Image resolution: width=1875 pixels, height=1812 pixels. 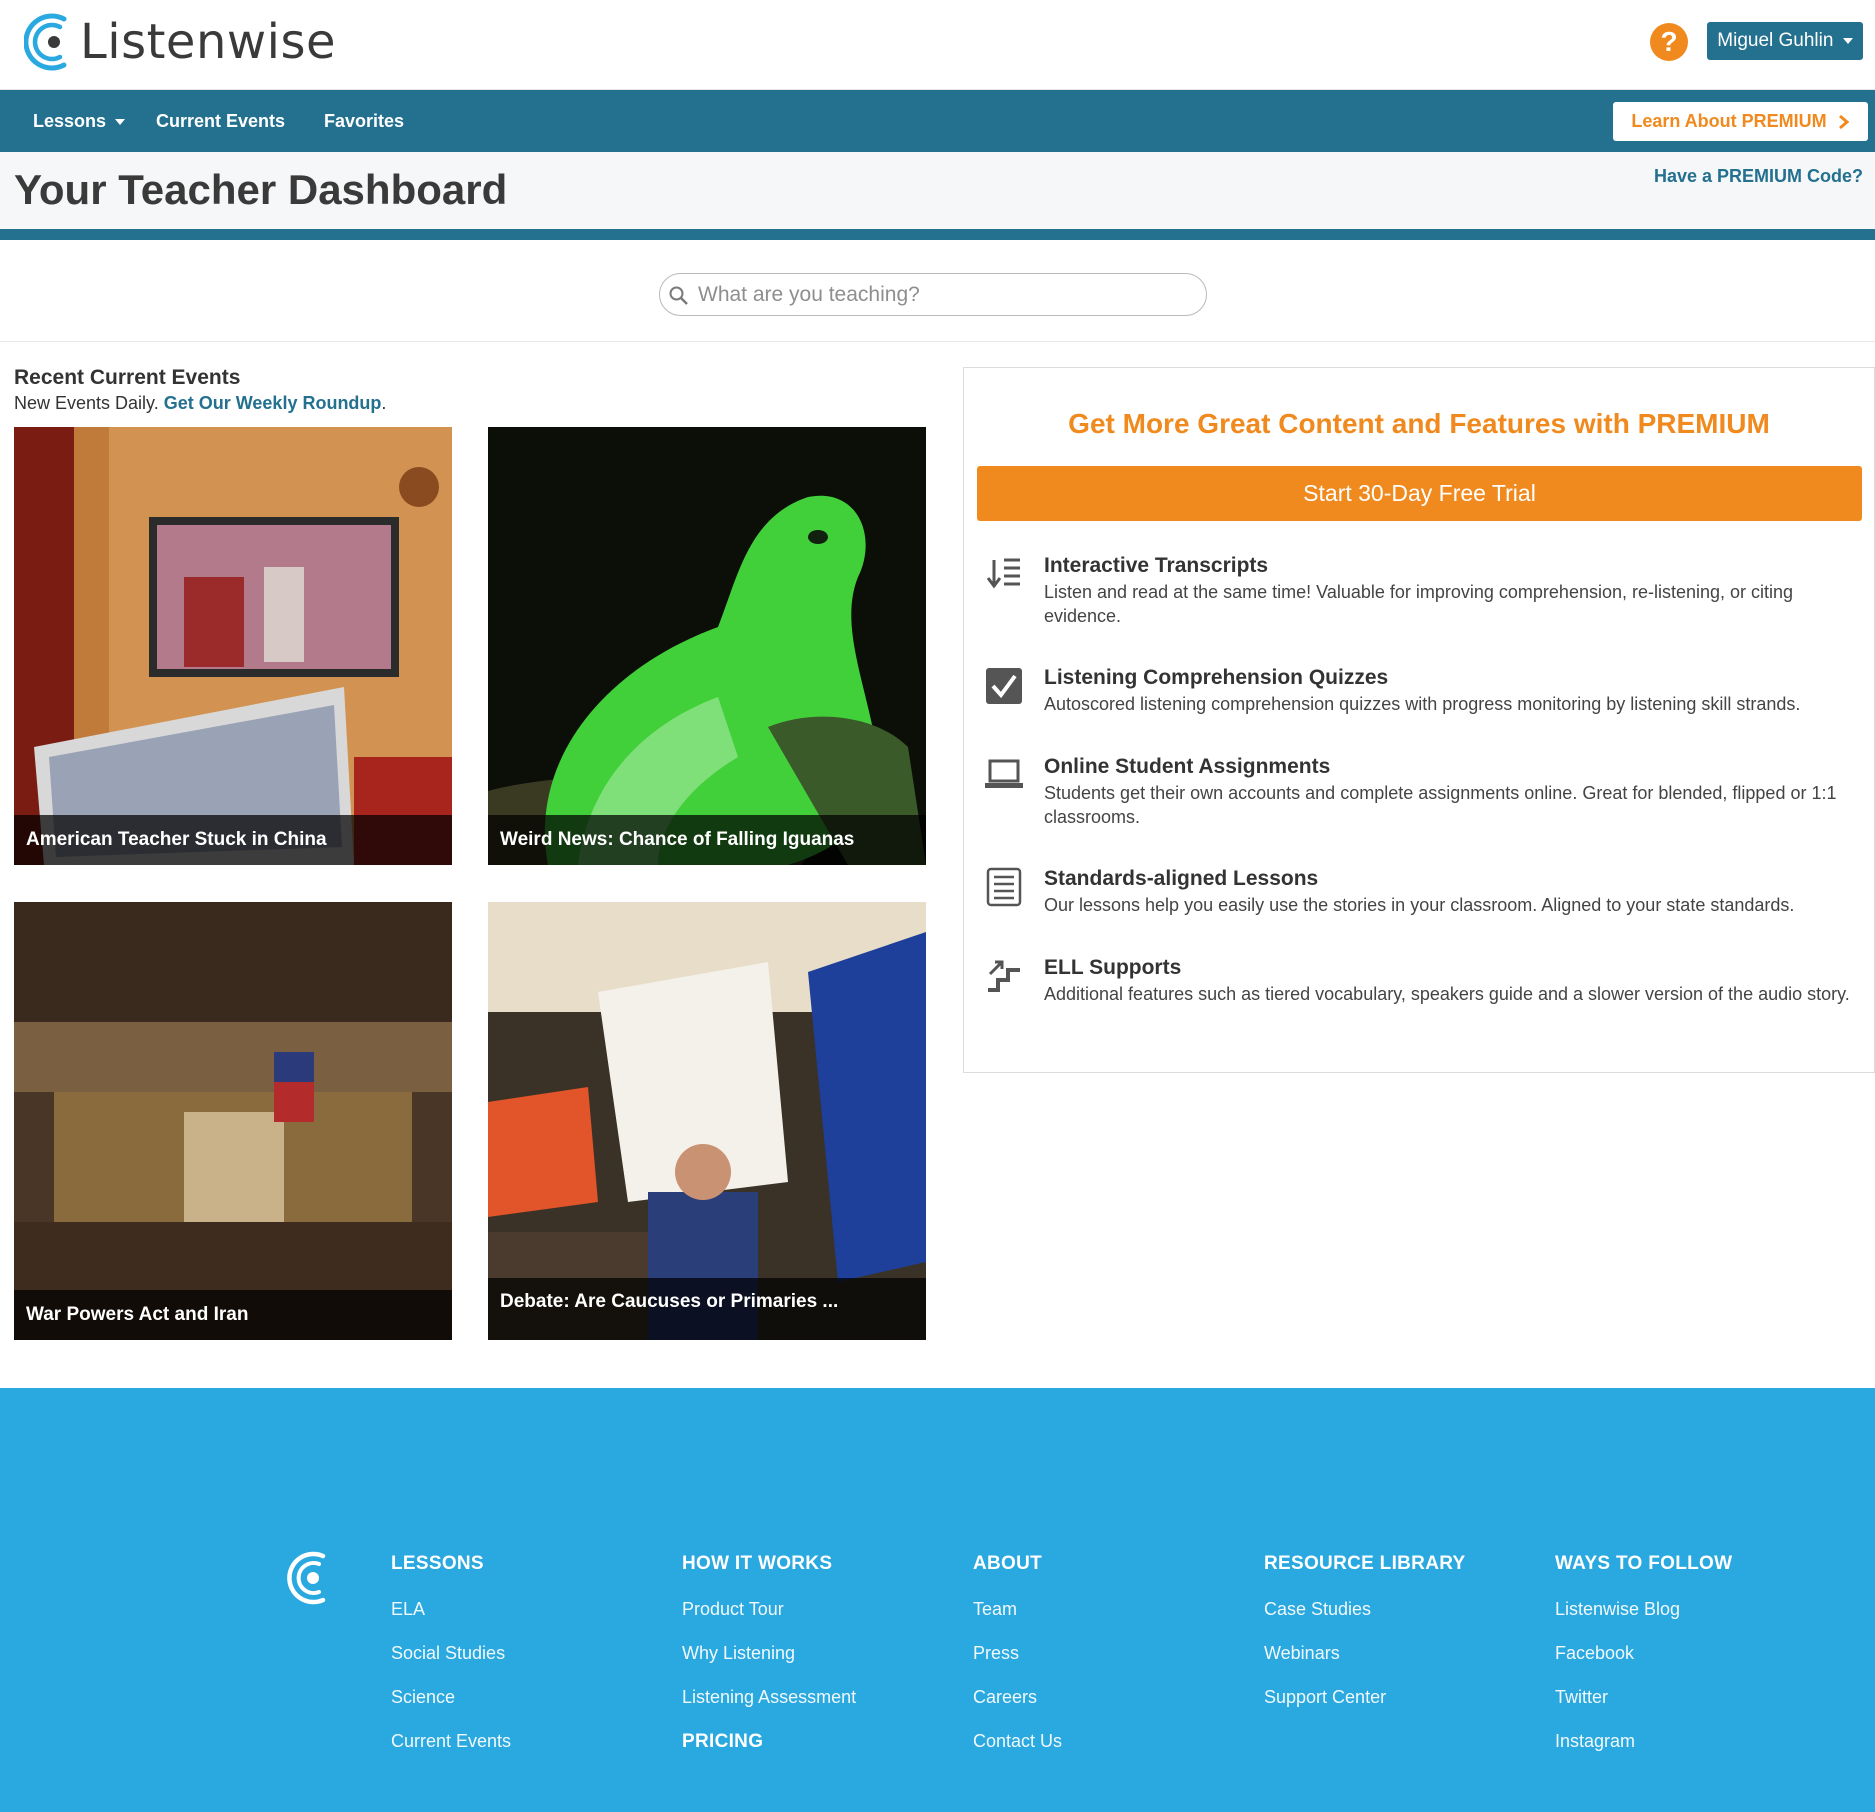 I want to click on listenwise-logo: Listenwise, so click(x=180, y=42).